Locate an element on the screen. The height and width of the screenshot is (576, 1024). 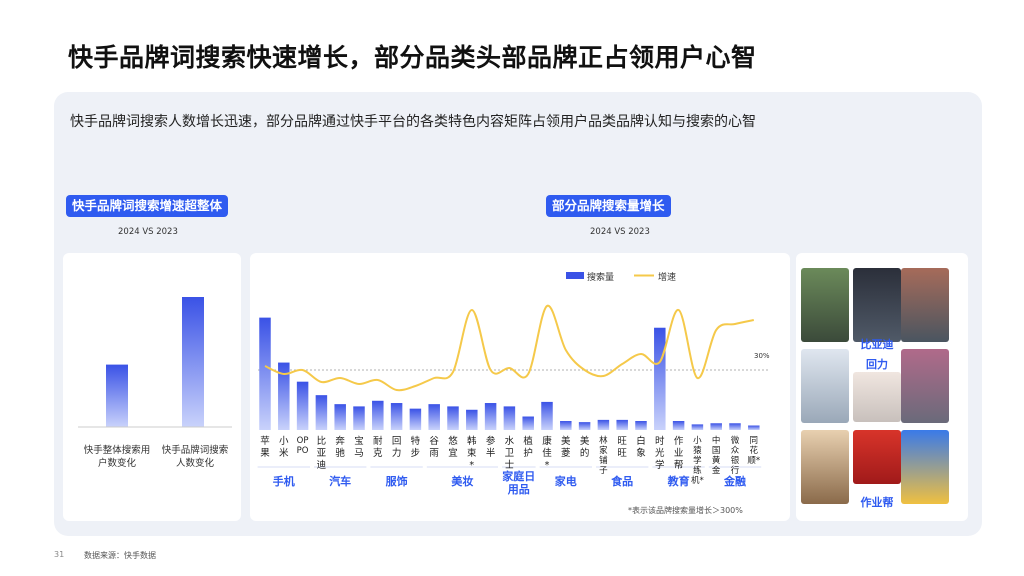
group-label-4: 家庭日用品 is located at coordinates (519, 483).